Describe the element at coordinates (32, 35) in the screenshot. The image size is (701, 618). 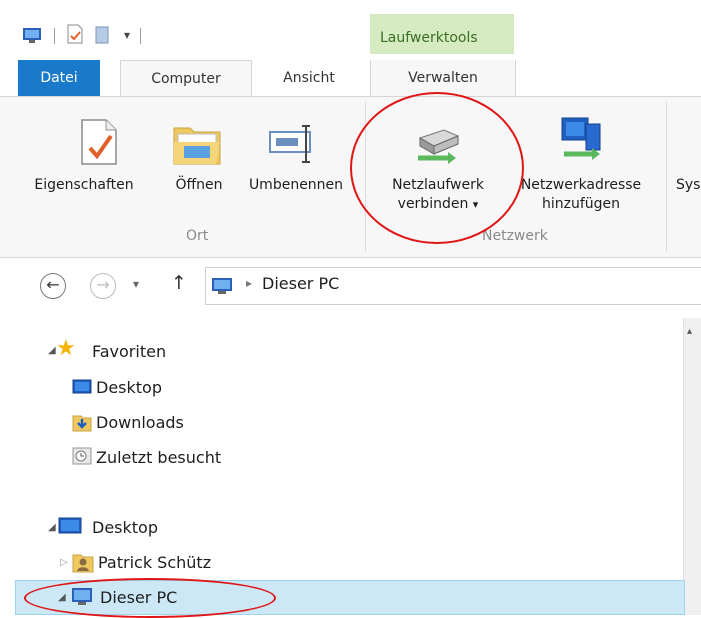
I see `this-pc-app-icon` at that location.